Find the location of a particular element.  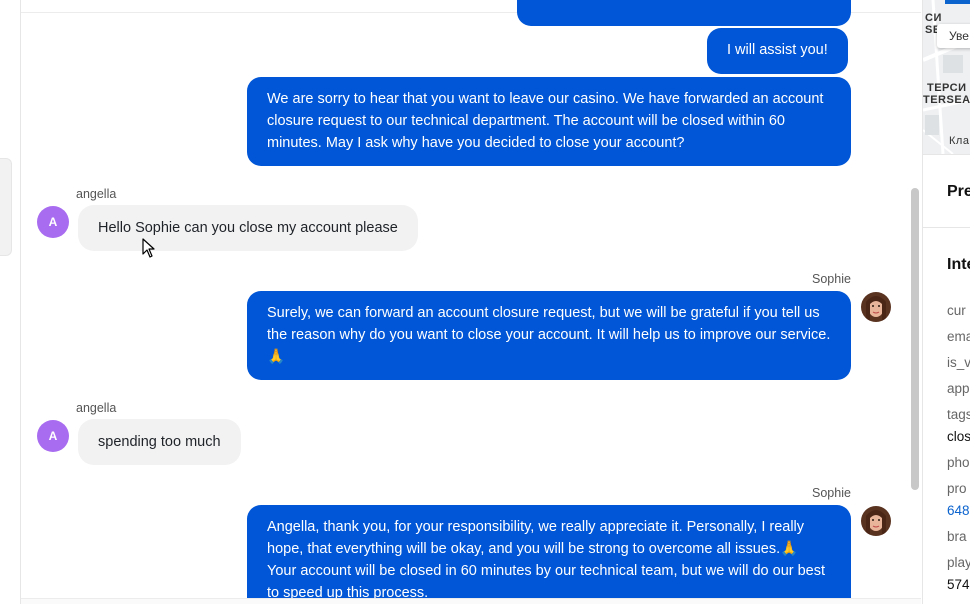

section-title: Inte is located at coordinates (958, 265).